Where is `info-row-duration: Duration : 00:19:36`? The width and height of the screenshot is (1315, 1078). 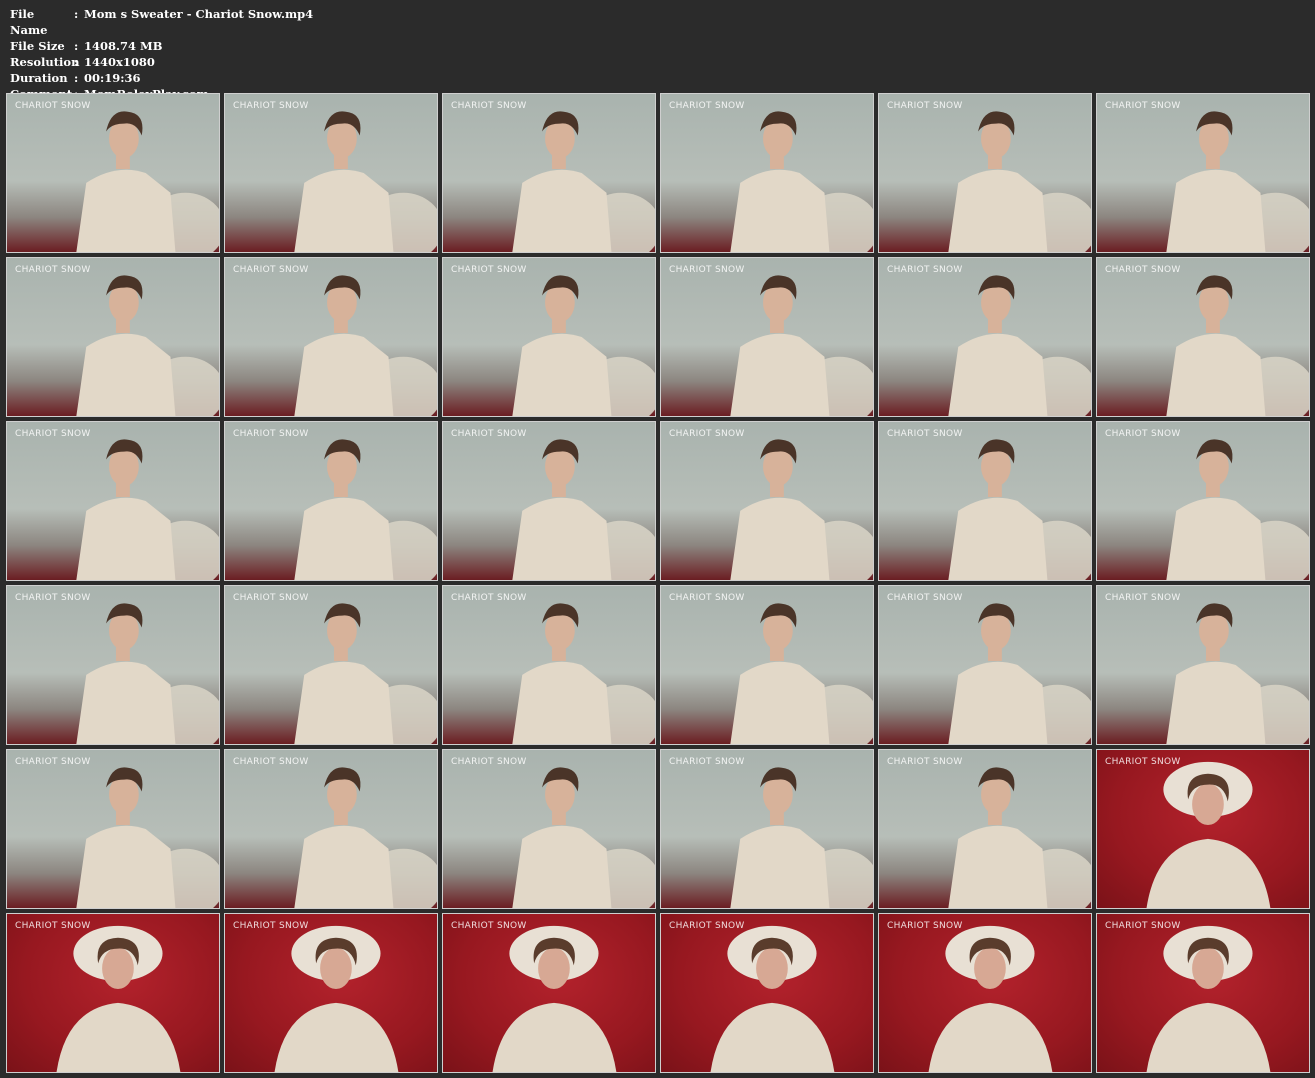 info-row-duration: Duration : 00:19:36 is located at coordinates (161, 78).